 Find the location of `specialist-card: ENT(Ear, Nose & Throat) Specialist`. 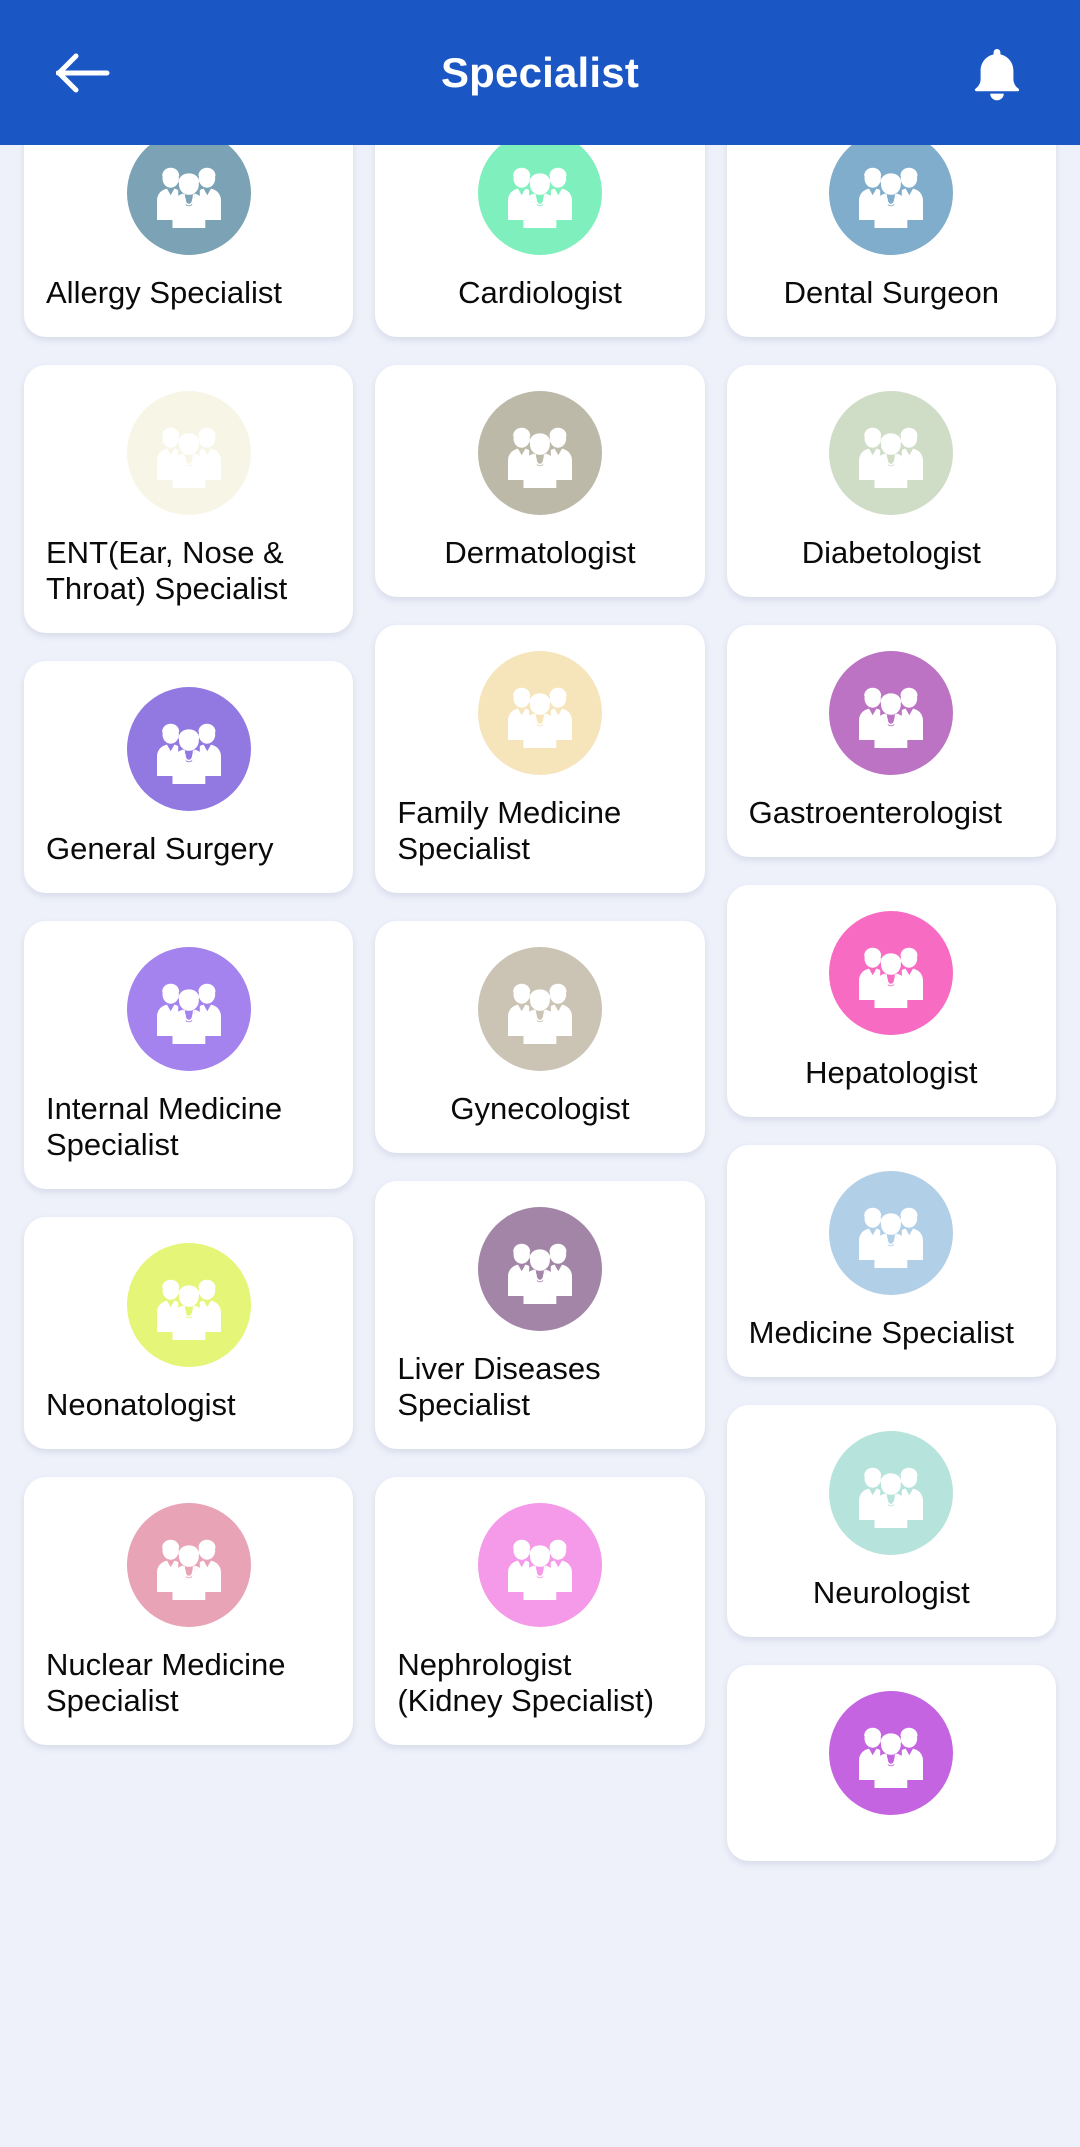

specialist-card: ENT(Ear, Nose & Throat) Specialist is located at coordinates (189, 498).